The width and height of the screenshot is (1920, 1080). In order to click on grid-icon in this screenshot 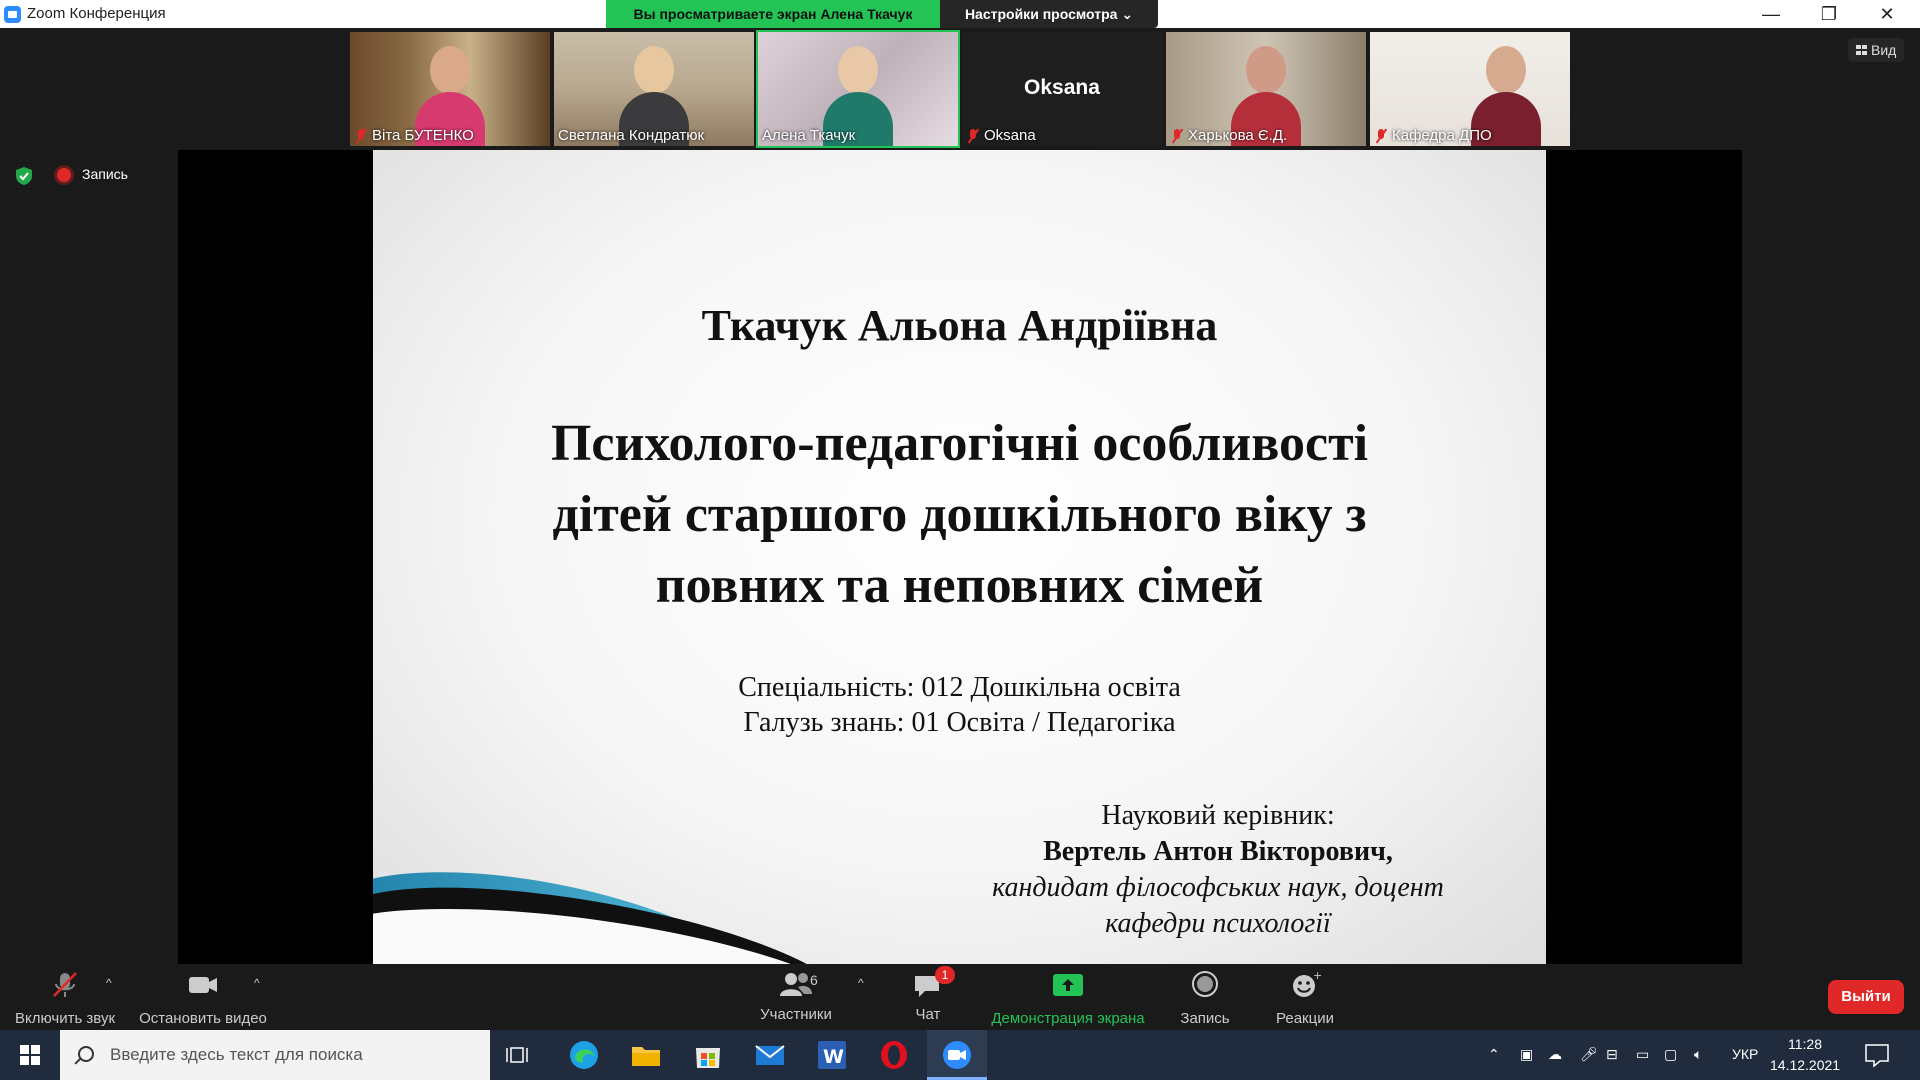, I will do `click(1861, 50)`.